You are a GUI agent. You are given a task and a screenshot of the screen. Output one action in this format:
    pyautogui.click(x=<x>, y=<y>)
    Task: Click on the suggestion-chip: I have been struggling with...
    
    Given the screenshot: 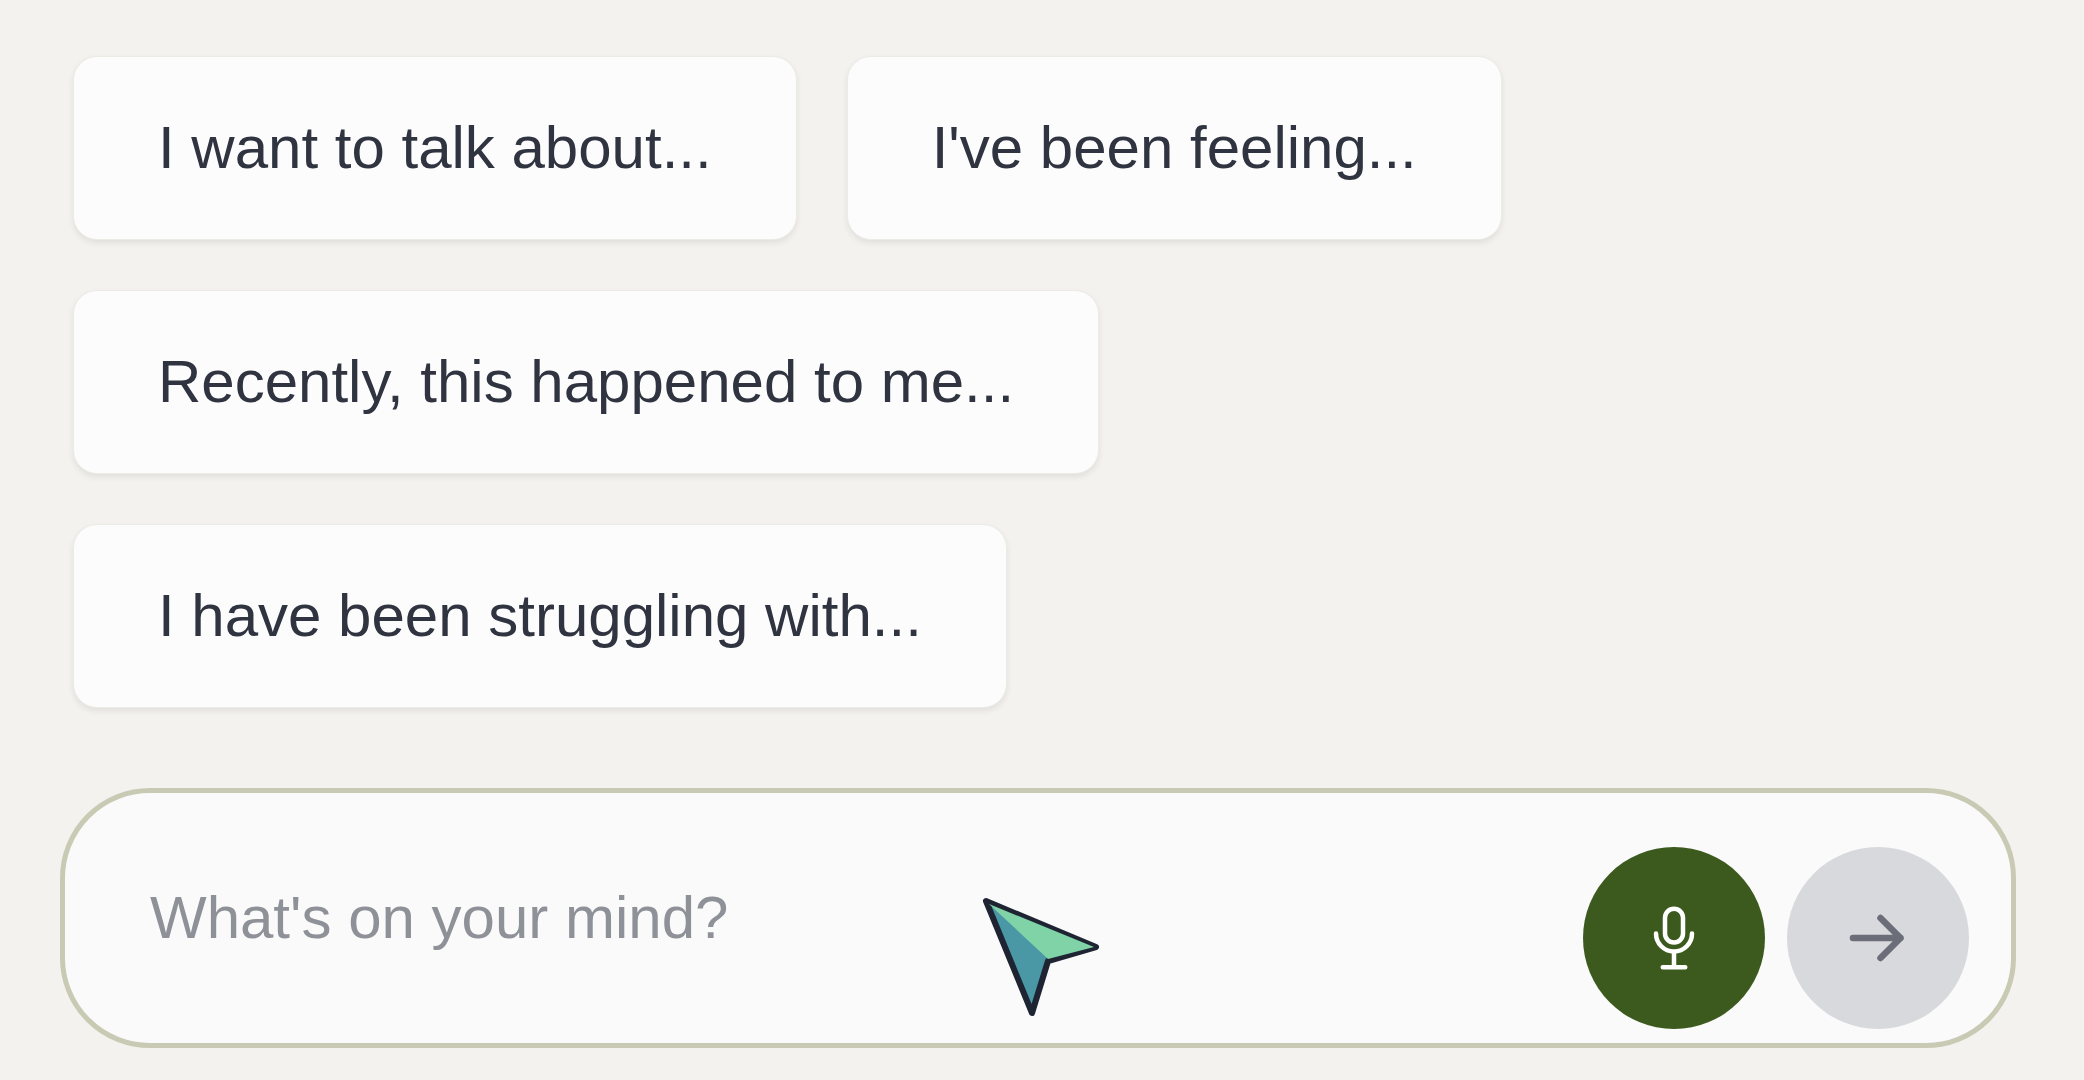 What is the action you would take?
    pyautogui.click(x=540, y=616)
    